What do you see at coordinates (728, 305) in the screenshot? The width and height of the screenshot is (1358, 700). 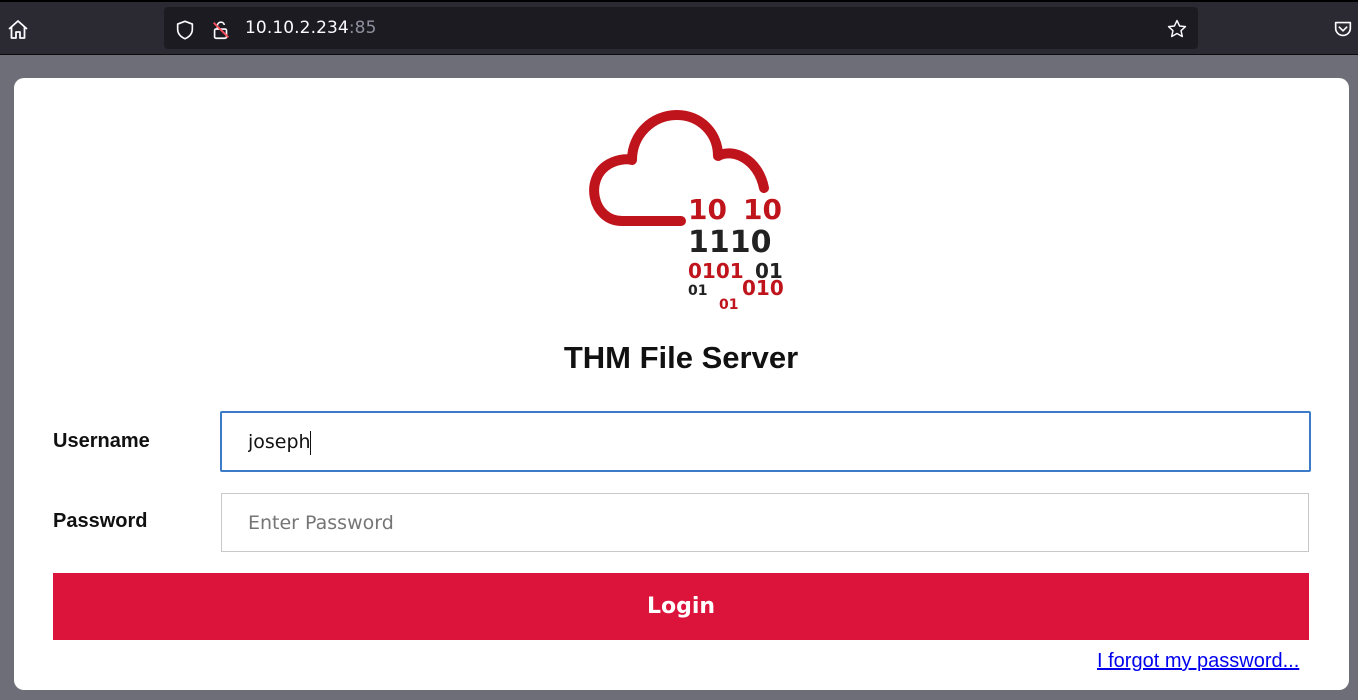 I see `logo-digits-5: 01` at bounding box center [728, 305].